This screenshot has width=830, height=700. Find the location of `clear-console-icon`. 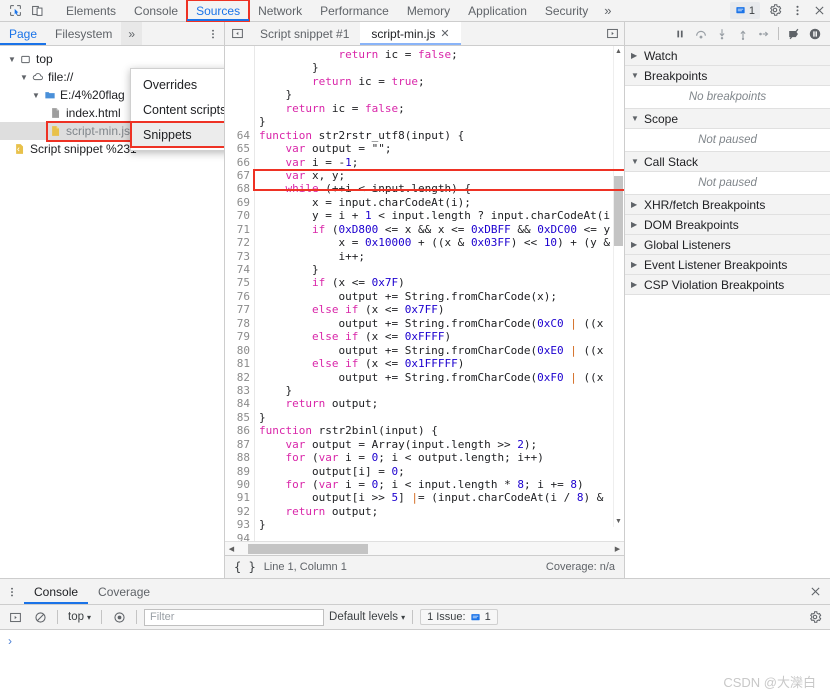

clear-console-icon is located at coordinates (40, 617).